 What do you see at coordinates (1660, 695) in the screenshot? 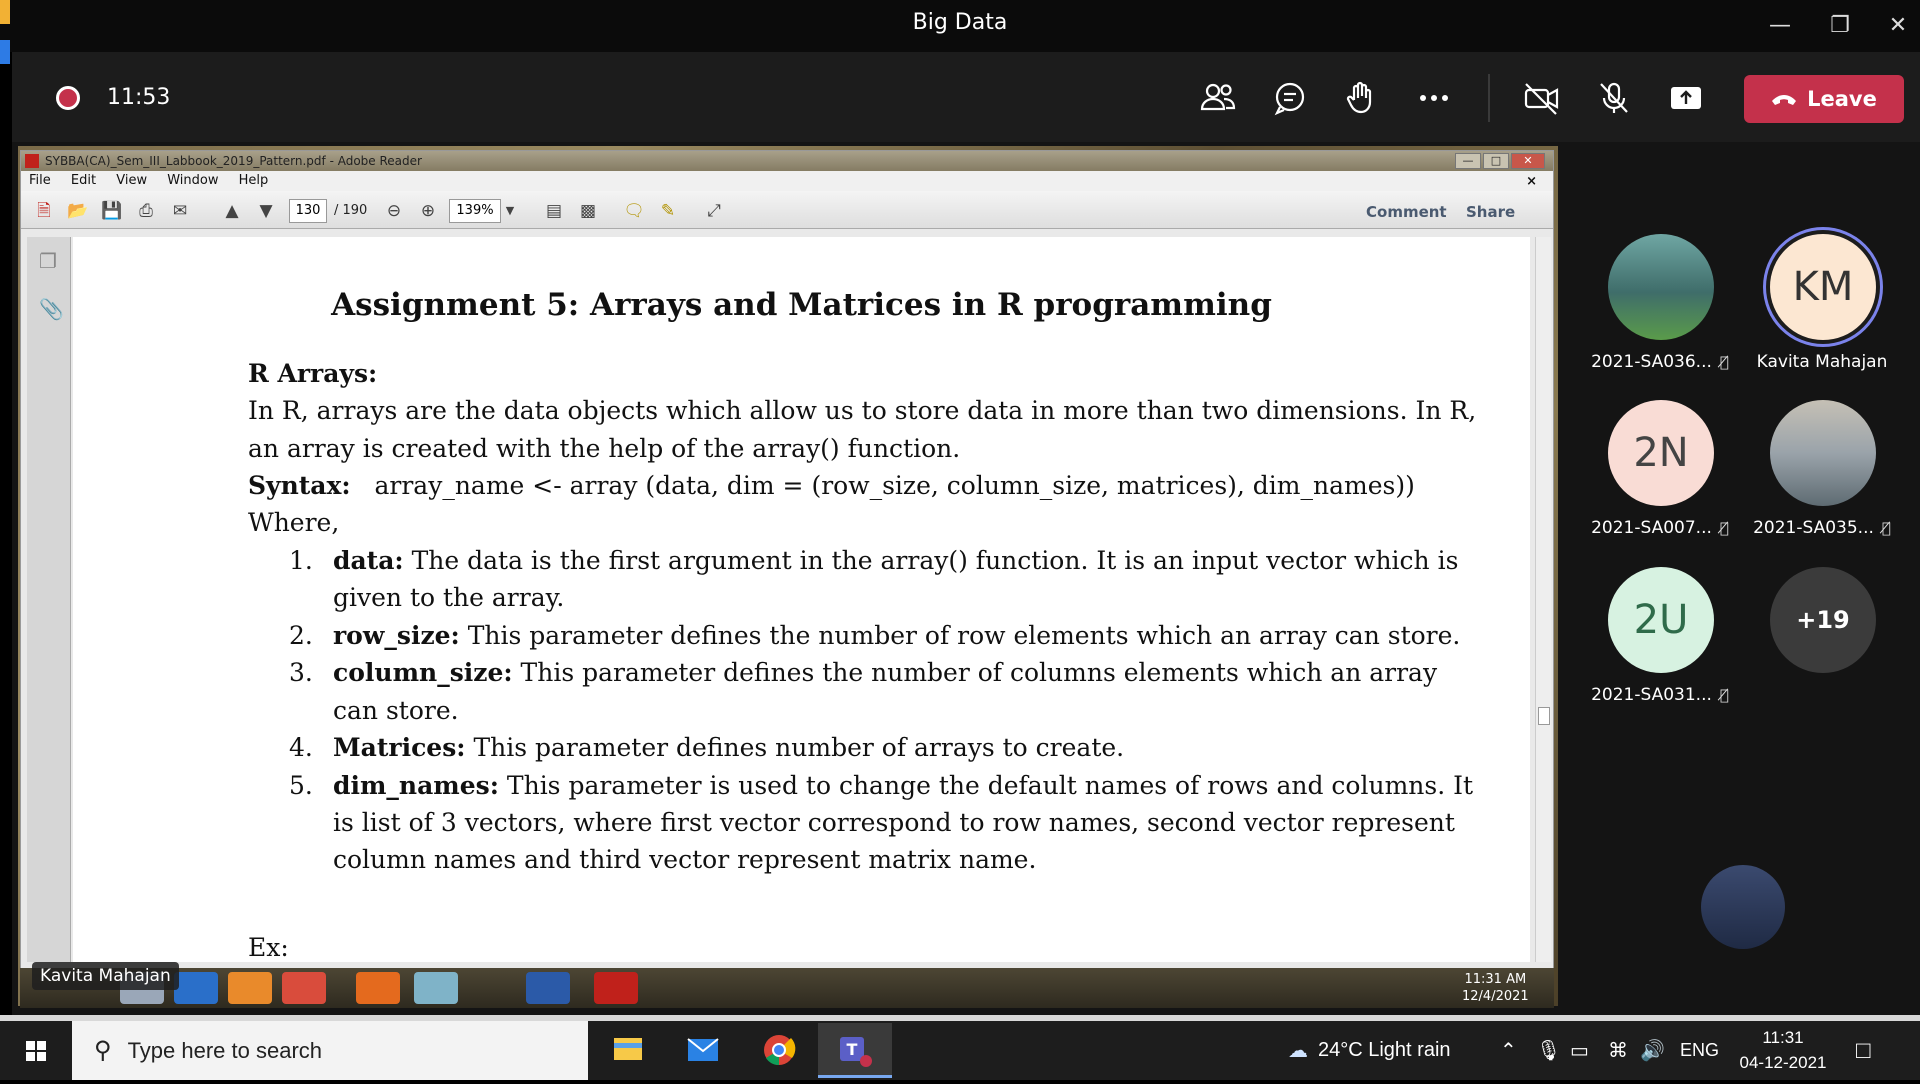
I see `participant-name: 2021-SA031... 🎙̸` at bounding box center [1660, 695].